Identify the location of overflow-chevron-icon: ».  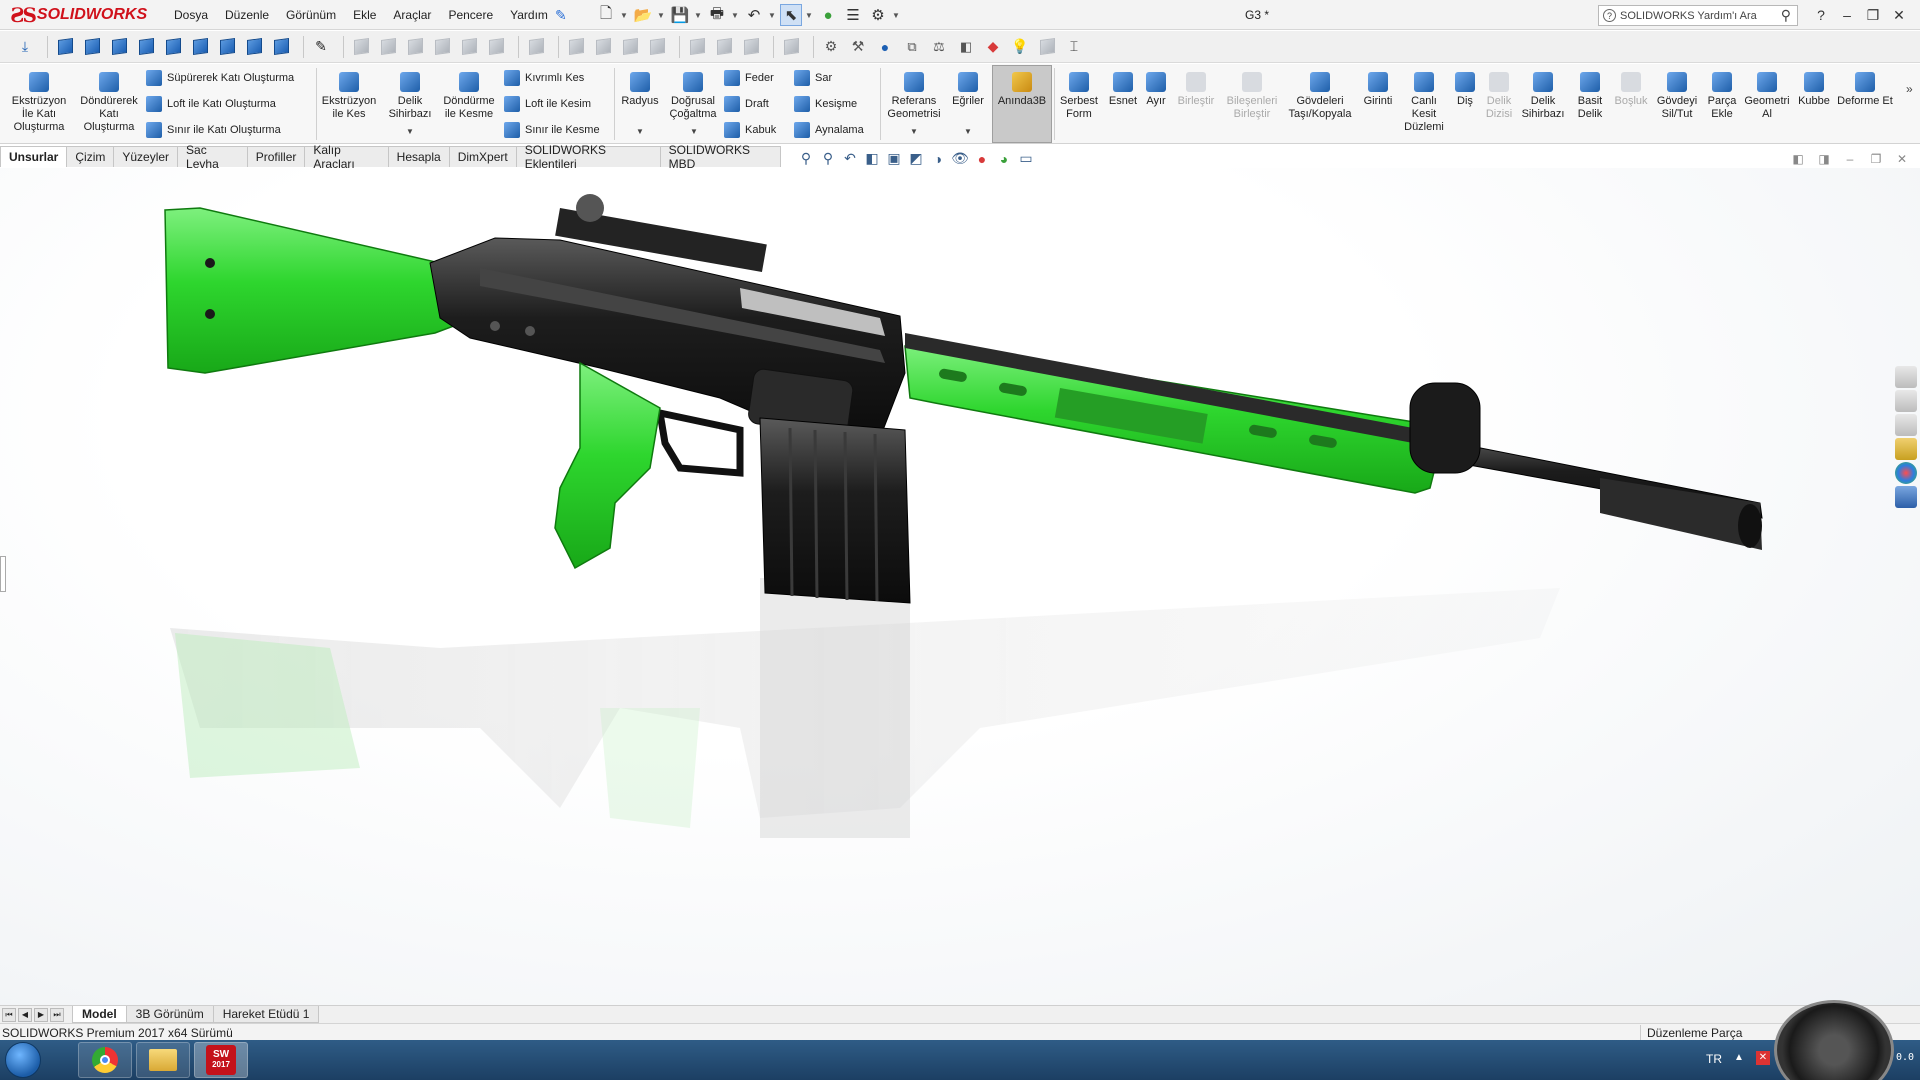
(1909, 89).